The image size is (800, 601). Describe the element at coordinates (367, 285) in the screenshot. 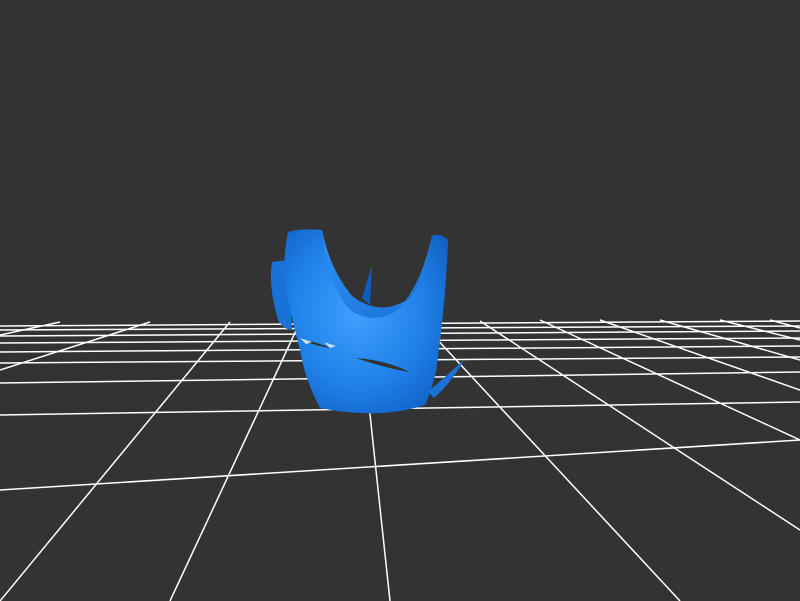

I see `model-spike` at that location.